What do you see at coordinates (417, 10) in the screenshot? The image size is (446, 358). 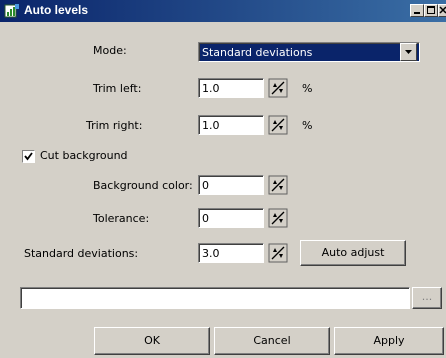 I see `minimize-button` at bounding box center [417, 10].